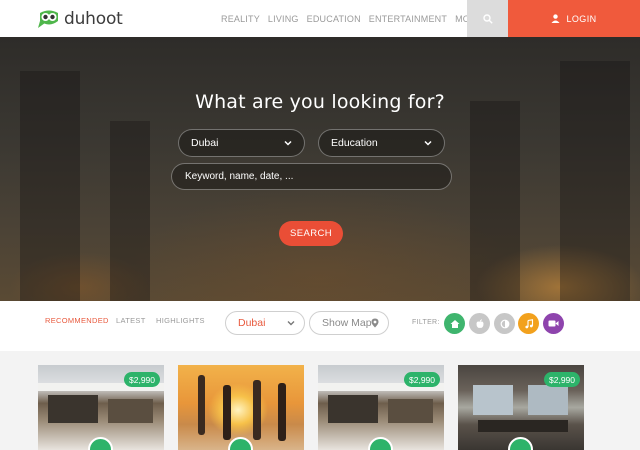 The height and width of the screenshot is (450, 640). I want to click on apple-icon, so click(479, 323).